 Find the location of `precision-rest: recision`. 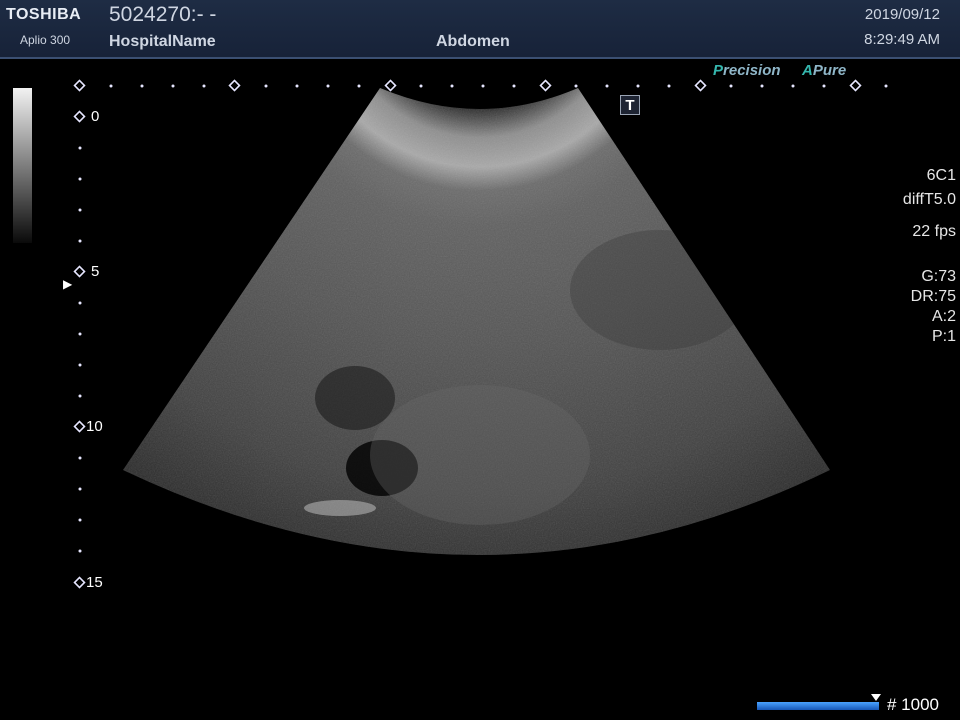

precision-rest: recision is located at coordinates (752, 70).